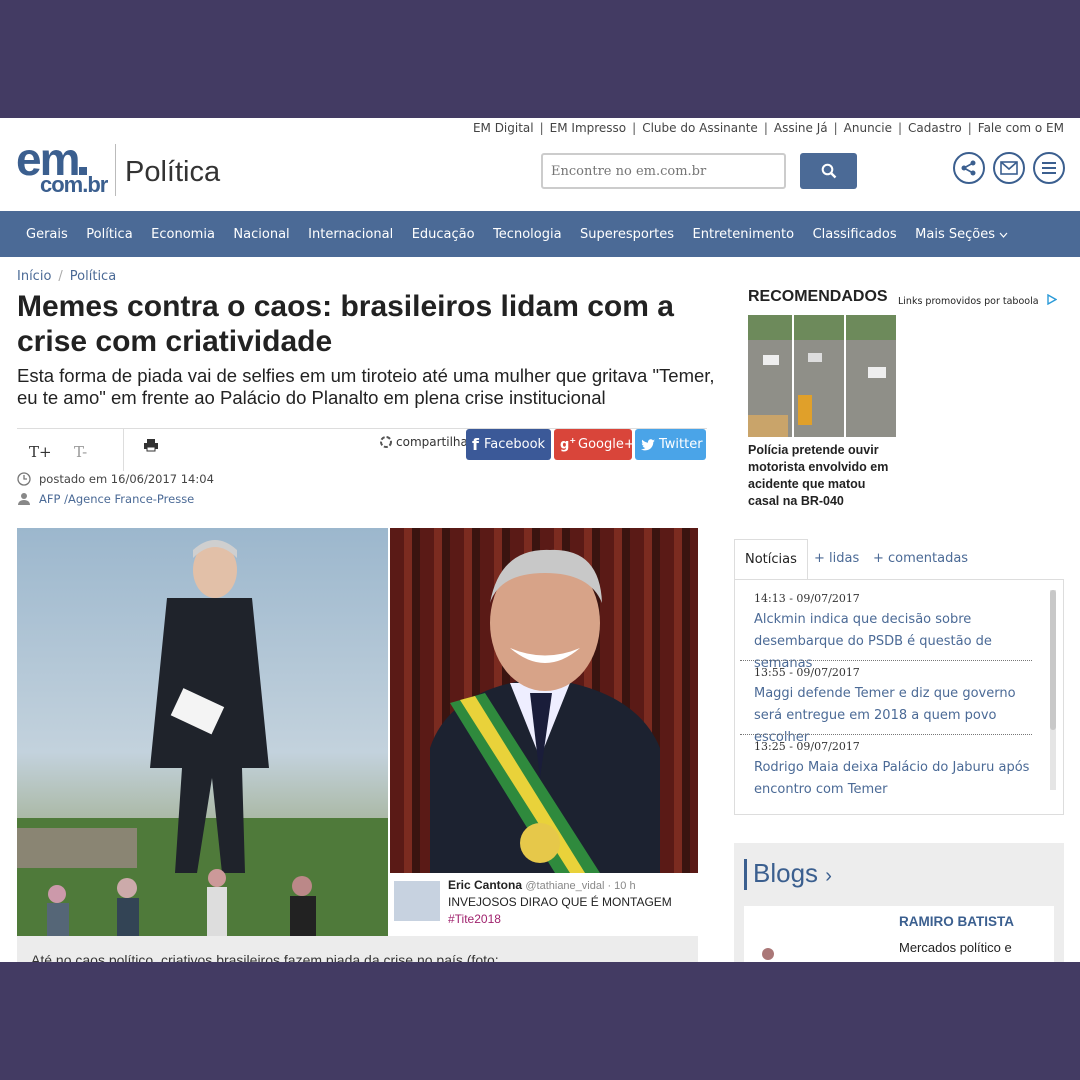 Image resolution: width=1080 pixels, height=1080 pixels. What do you see at coordinates (47, 234) in the screenshot?
I see `nav-gerais: Gerais` at bounding box center [47, 234].